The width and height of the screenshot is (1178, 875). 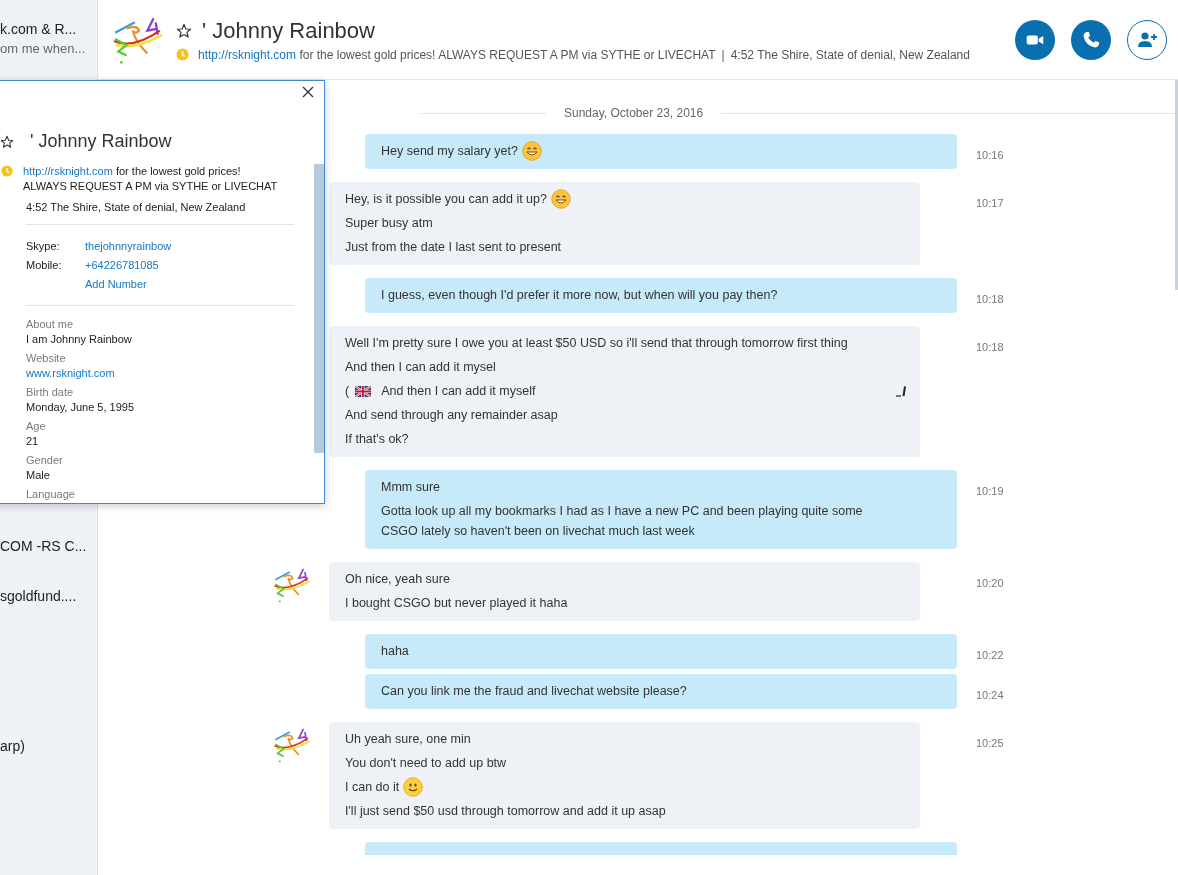 What do you see at coordinates (990, 155) in the screenshot?
I see `message-time: 10:16` at bounding box center [990, 155].